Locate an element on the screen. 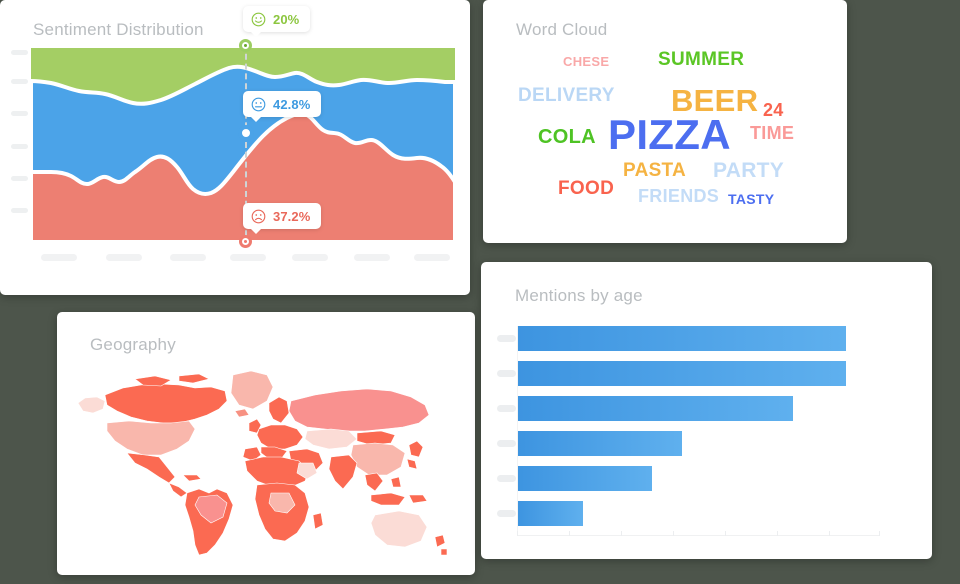  positive-sentiment-value: 20% is located at coordinates (286, 19).